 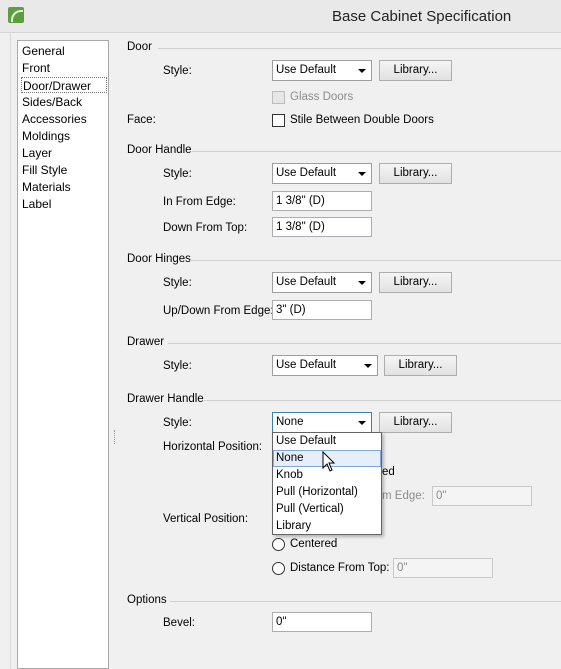 What do you see at coordinates (177, 283) in the screenshot?
I see `door-hinges-style-label: Style:` at bounding box center [177, 283].